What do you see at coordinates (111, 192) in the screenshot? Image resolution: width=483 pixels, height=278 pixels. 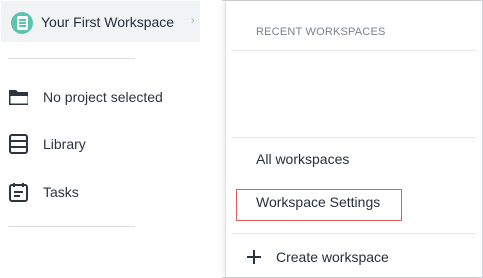 I see `sidebar-item-tasks: Tasks` at bounding box center [111, 192].